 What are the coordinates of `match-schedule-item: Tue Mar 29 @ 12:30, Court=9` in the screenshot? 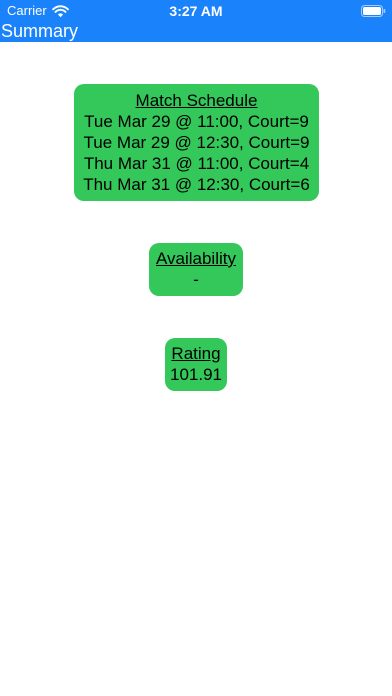 It's located at (196, 142).